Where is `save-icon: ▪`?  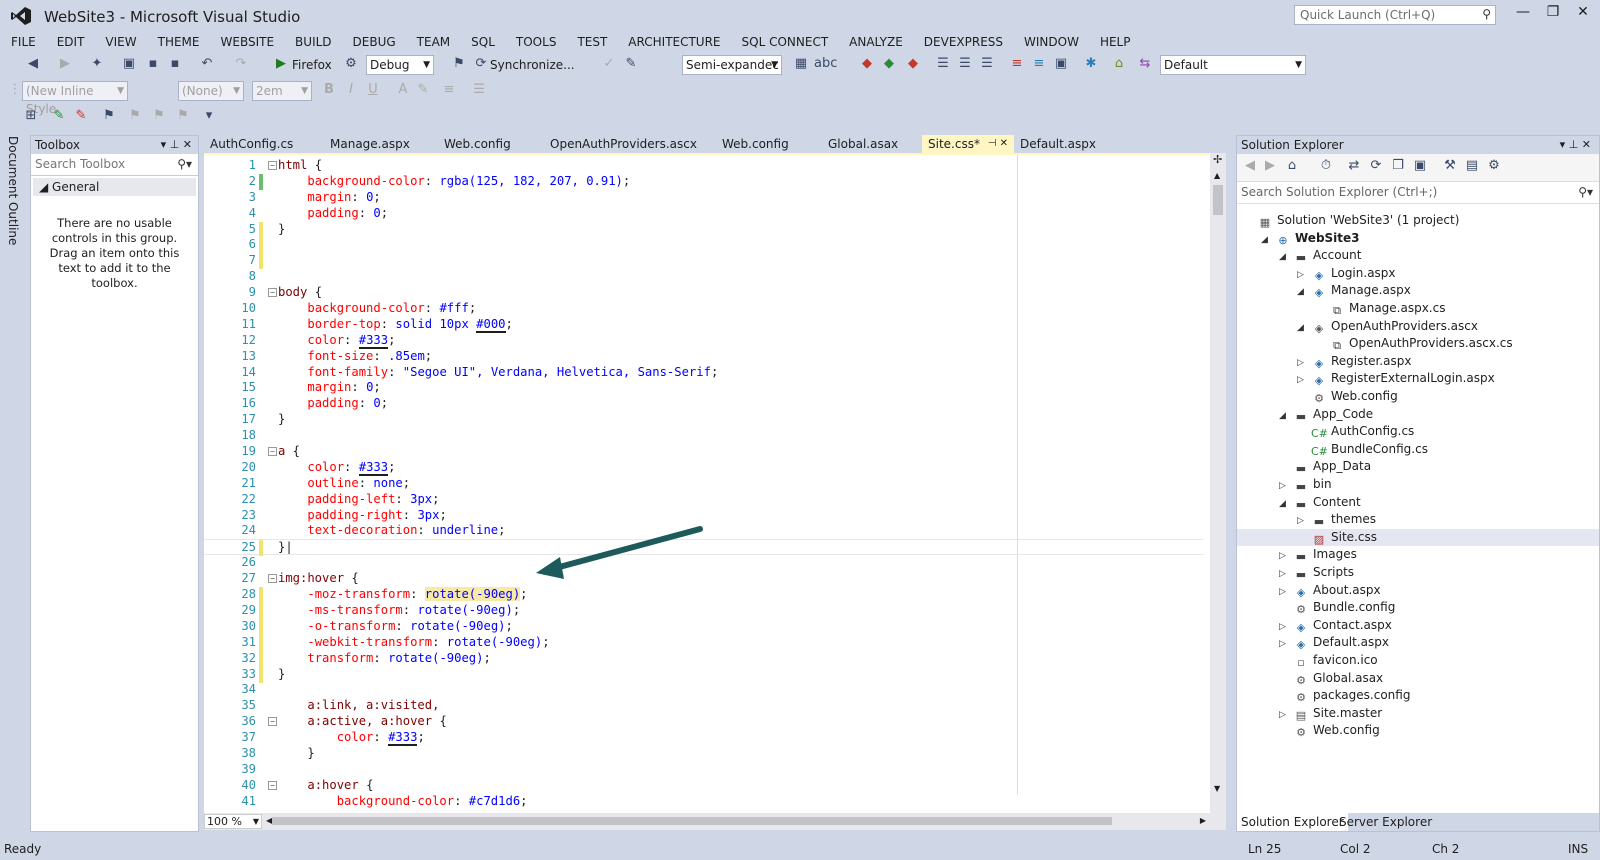 save-icon: ▪ is located at coordinates (153, 64).